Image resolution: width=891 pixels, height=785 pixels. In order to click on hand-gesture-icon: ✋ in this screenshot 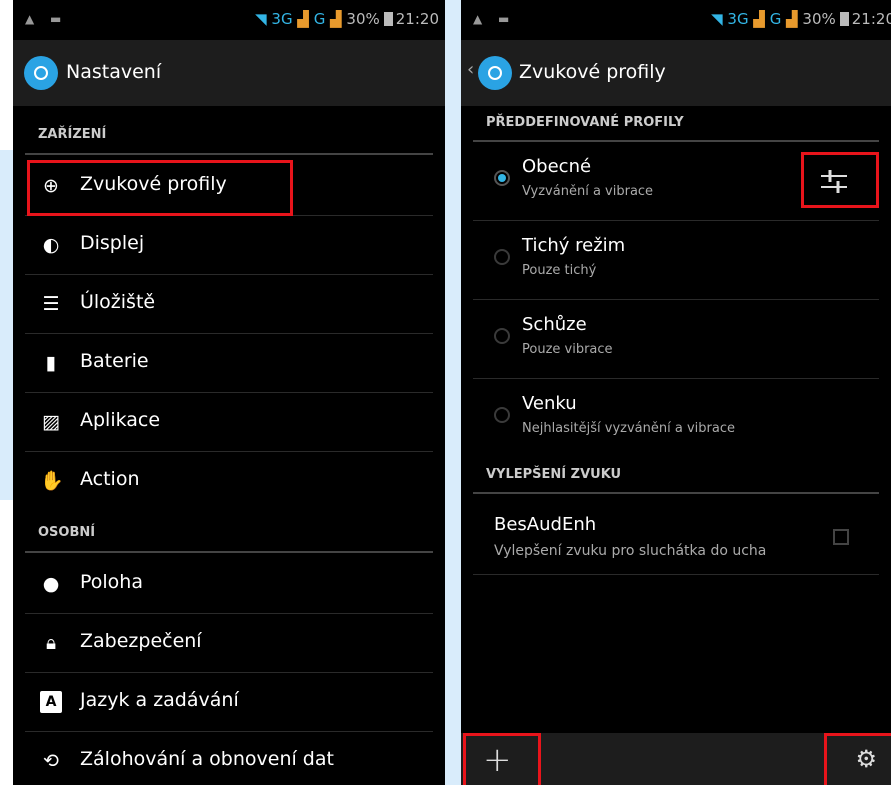, I will do `click(52, 481)`.